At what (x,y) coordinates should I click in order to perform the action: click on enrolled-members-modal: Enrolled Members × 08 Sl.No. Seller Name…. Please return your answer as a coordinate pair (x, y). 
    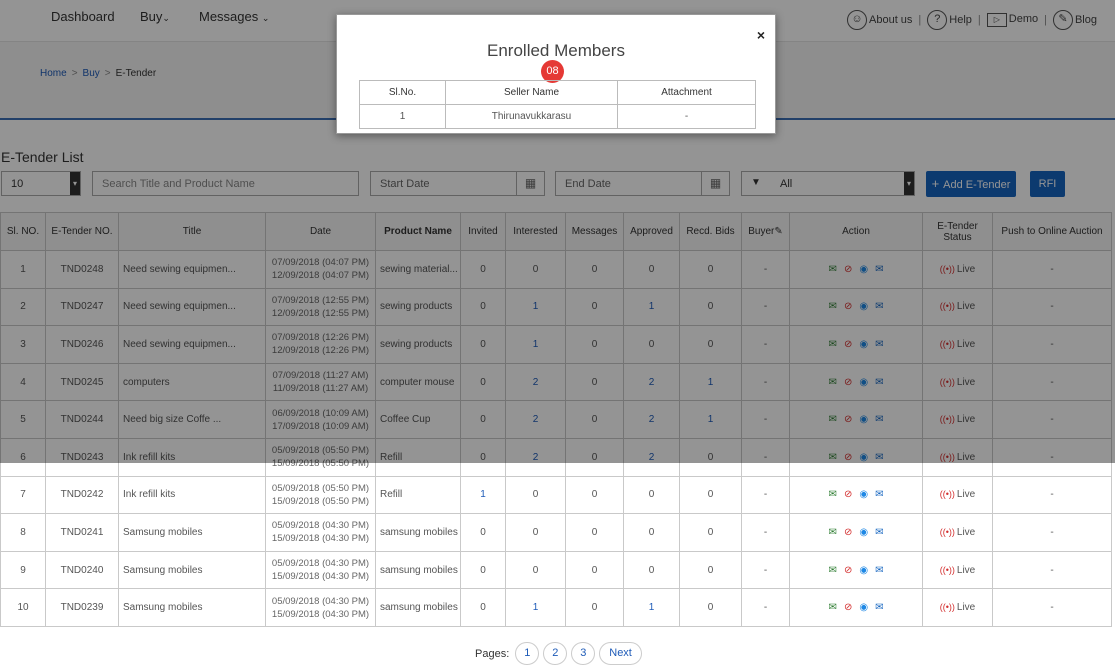
    Looking at the image, I should click on (556, 74).